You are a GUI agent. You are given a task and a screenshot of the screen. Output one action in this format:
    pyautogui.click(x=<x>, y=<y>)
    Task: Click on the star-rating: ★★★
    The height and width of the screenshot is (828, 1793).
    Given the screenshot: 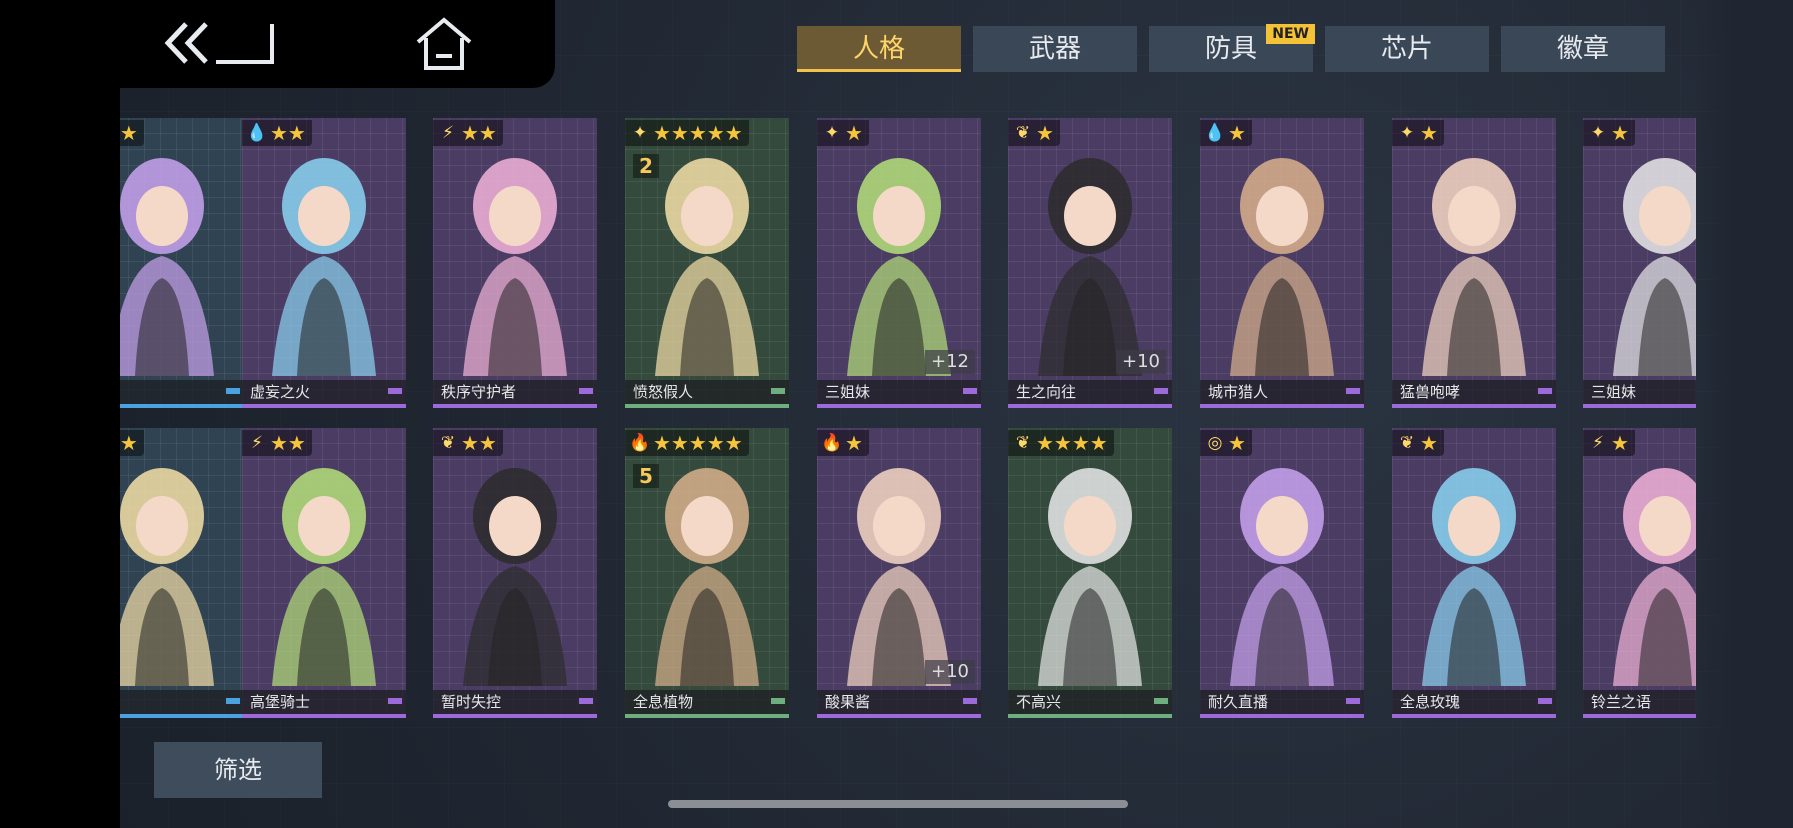 What is the action you would take?
    pyautogui.click(x=129, y=443)
    